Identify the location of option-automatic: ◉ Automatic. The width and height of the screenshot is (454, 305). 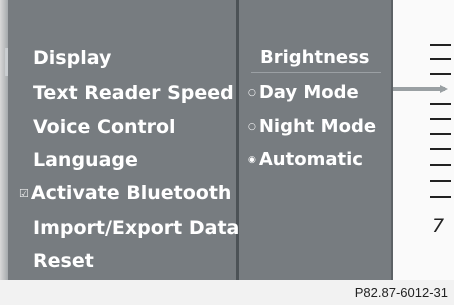
(305, 160).